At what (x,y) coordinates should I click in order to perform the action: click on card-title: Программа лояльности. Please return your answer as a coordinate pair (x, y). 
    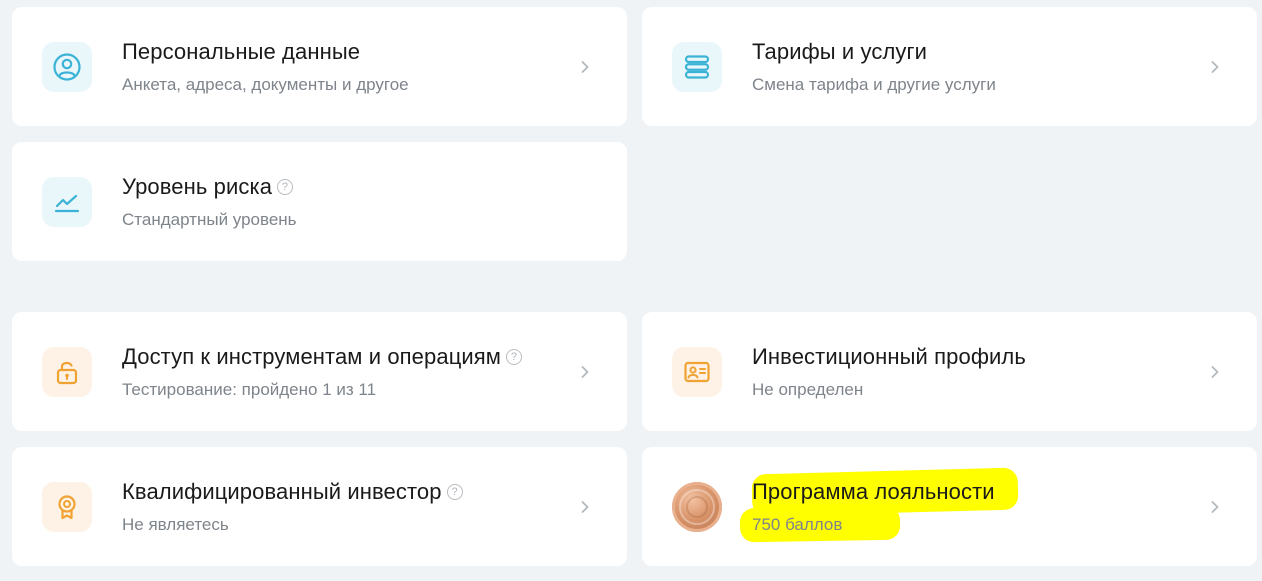
    Looking at the image, I should click on (873, 491).